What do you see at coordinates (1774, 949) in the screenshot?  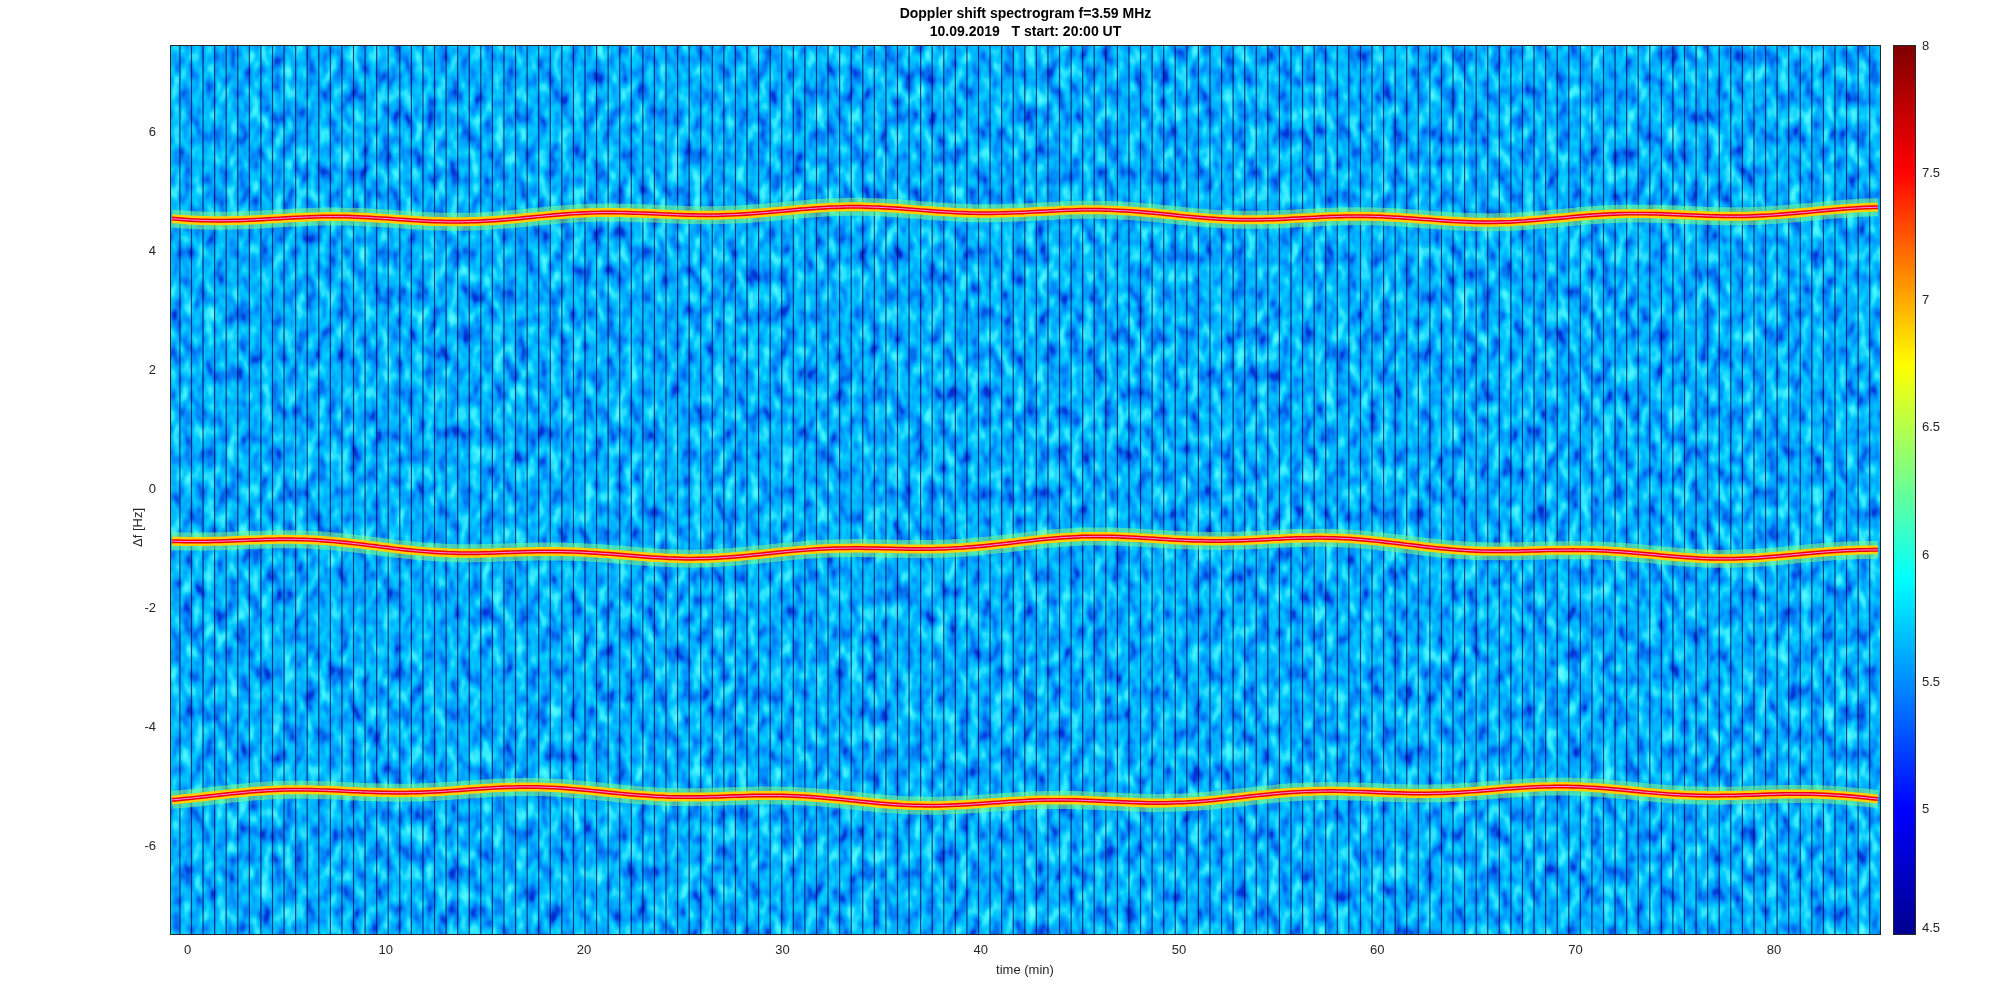 I see `axis-tick-label: 80` at bounding box center [1774, 949].